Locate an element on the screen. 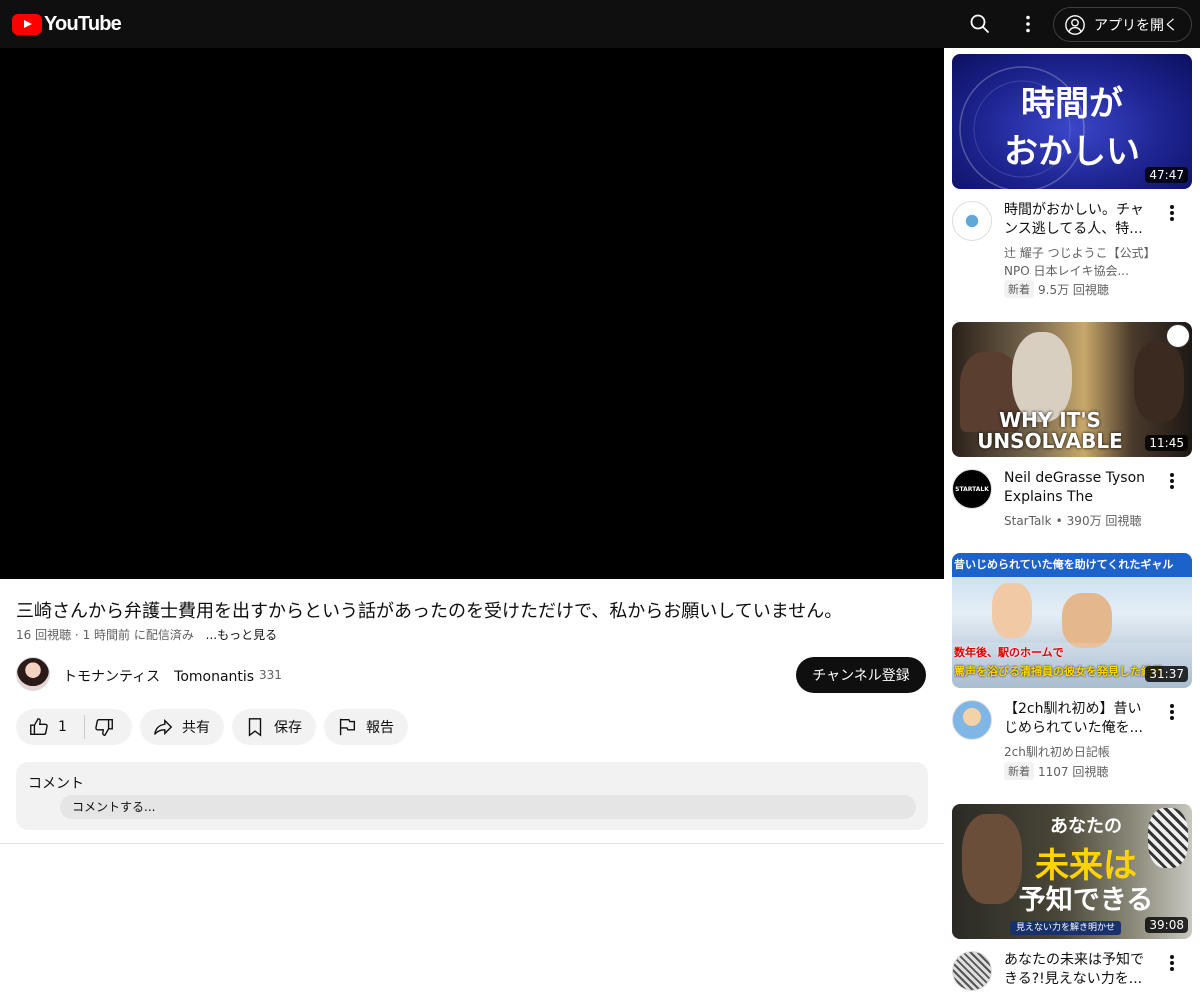 This screenshot has height=1000, width=1200. publish-time: 1 時間前 に配信済み is located at coordinates (138, 635).